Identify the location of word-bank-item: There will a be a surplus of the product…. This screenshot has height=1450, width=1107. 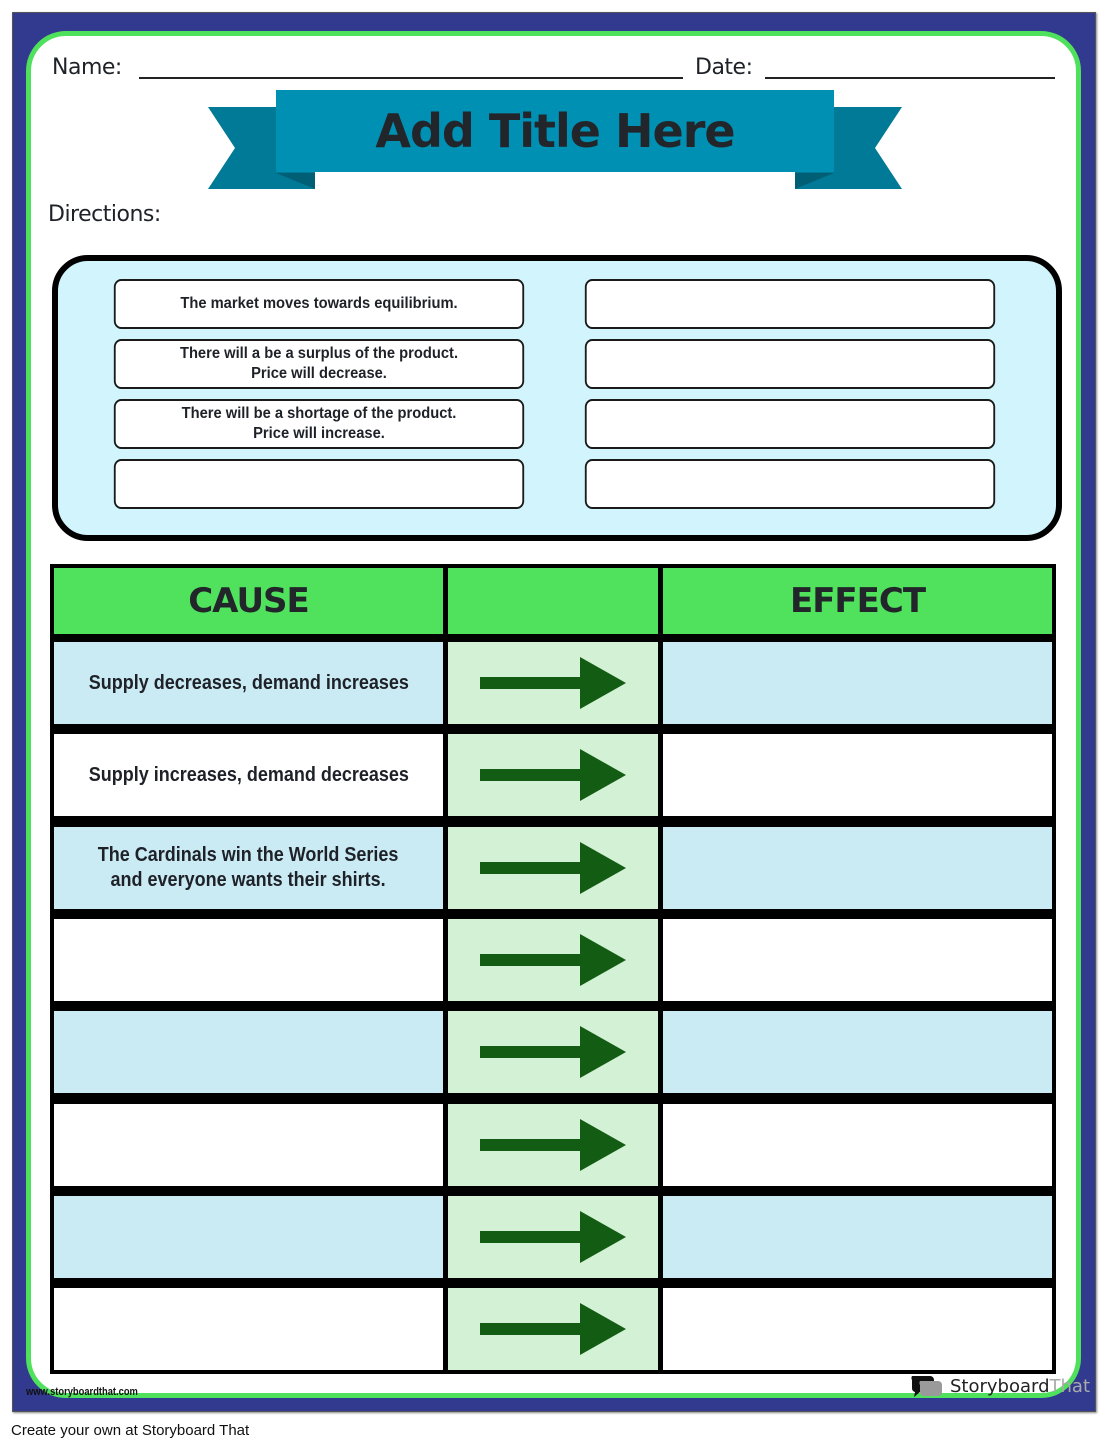
(319, 364).